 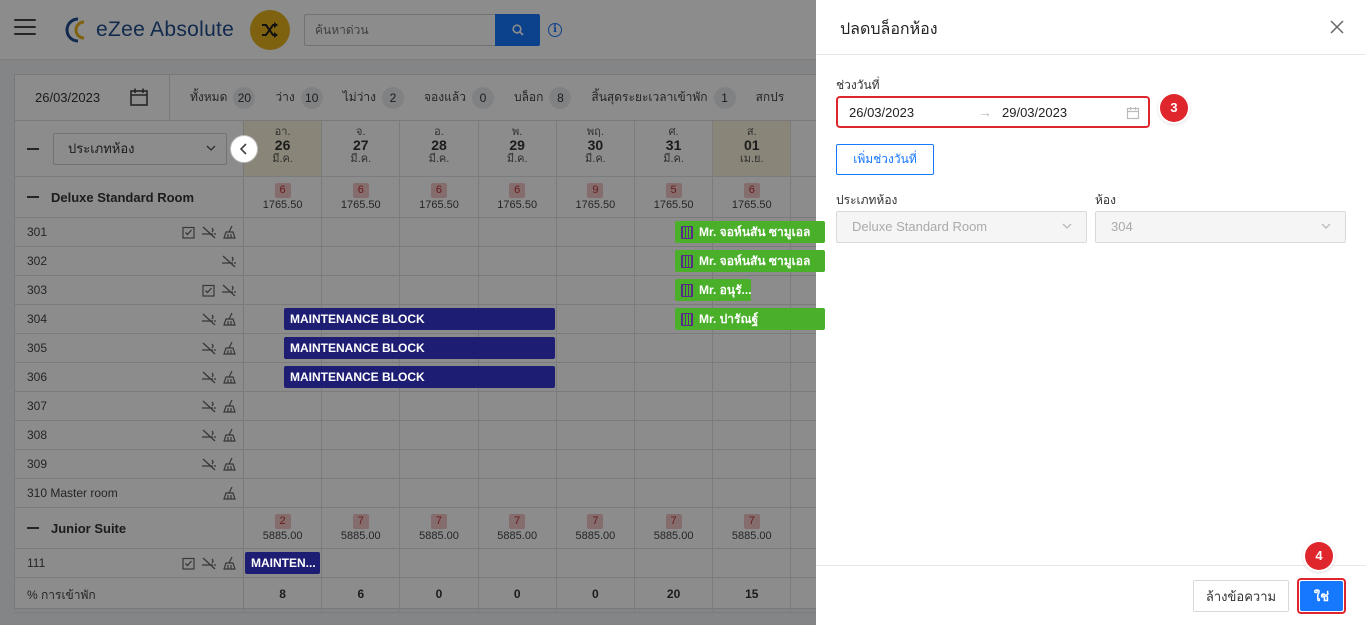 I want to click on add-date-range-button: เพิ่มช่วงวันที่, so click(x=885, y=159).